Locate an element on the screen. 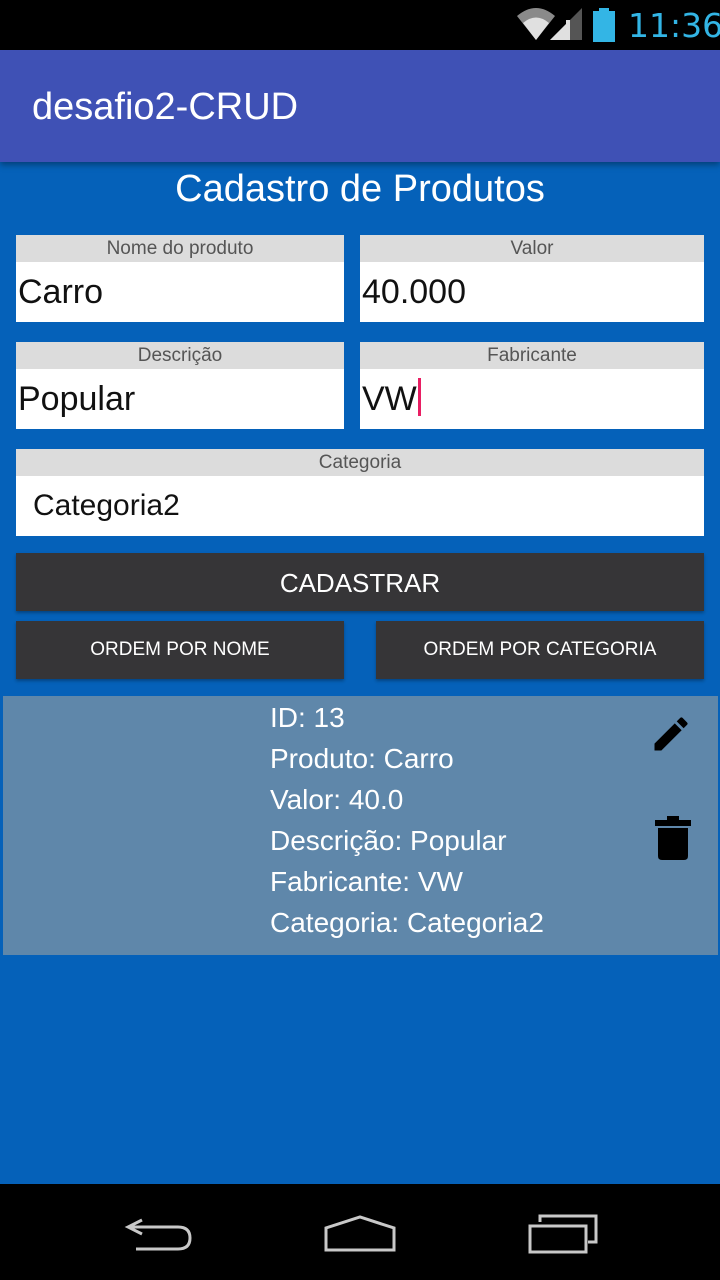  product-name: Produto: Carro is located at coordinates (362, 758).